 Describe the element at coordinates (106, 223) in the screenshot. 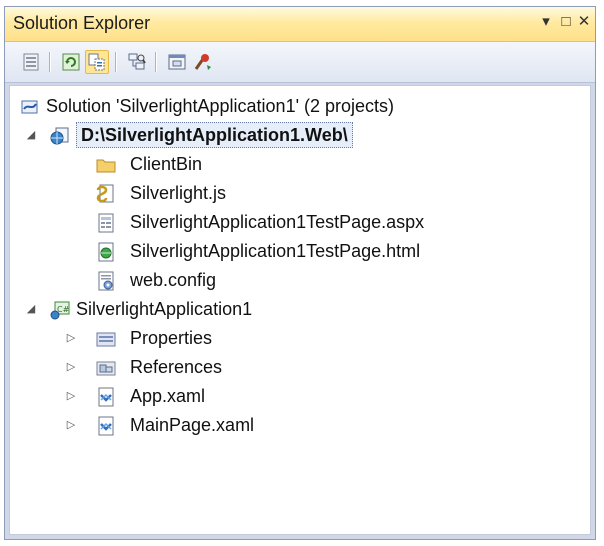

I see `aspx-file-icon` at that location.